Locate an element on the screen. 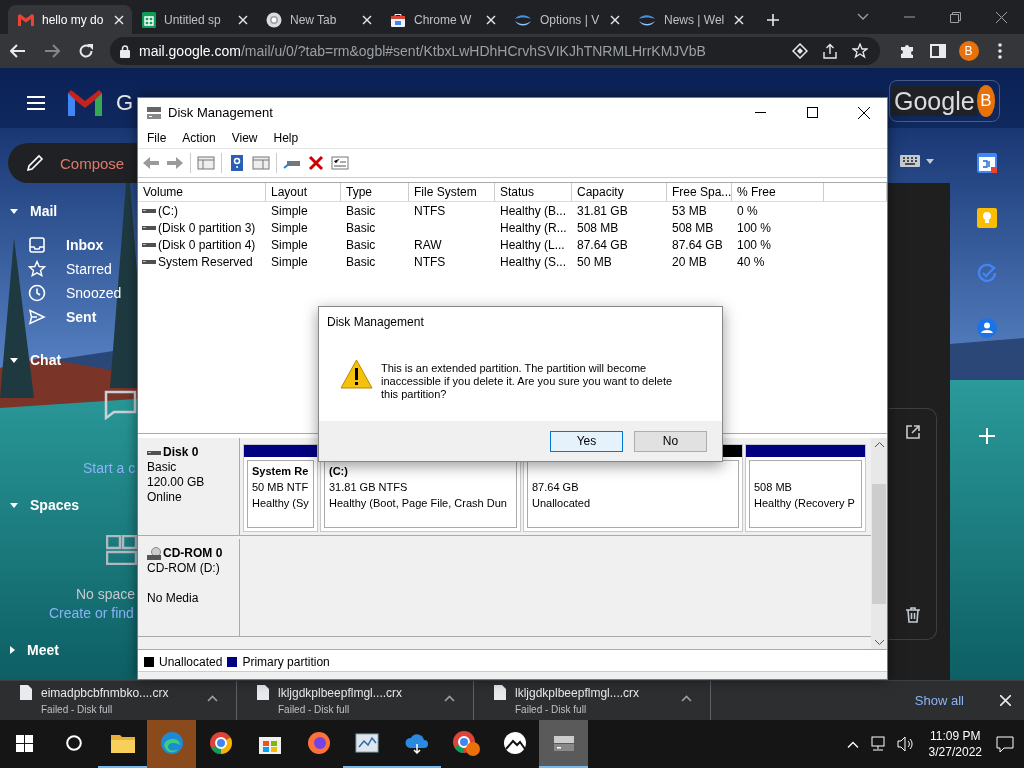  calendar-icon is located at coordinates (987, 163).